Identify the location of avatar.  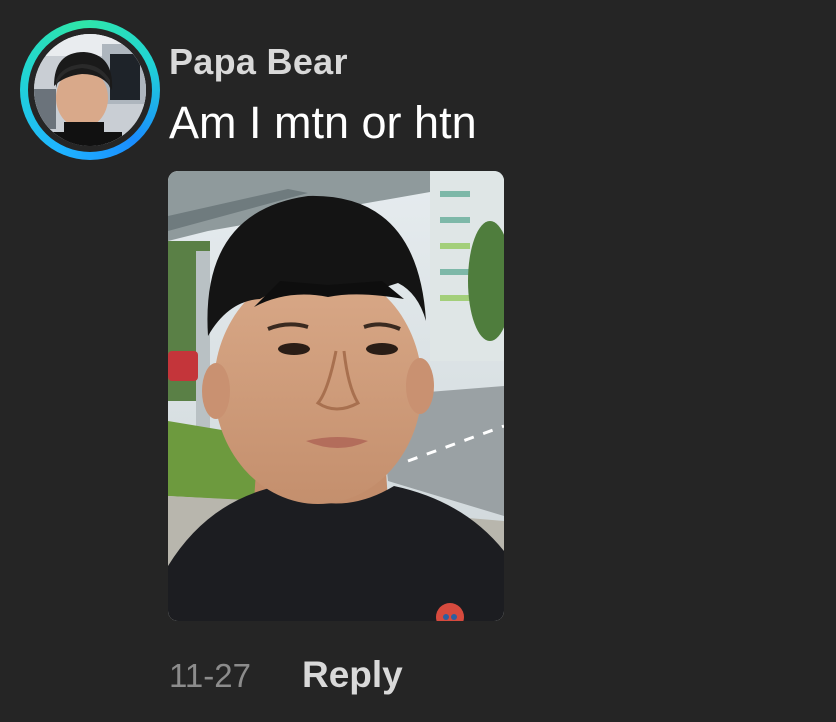
(90, 90).